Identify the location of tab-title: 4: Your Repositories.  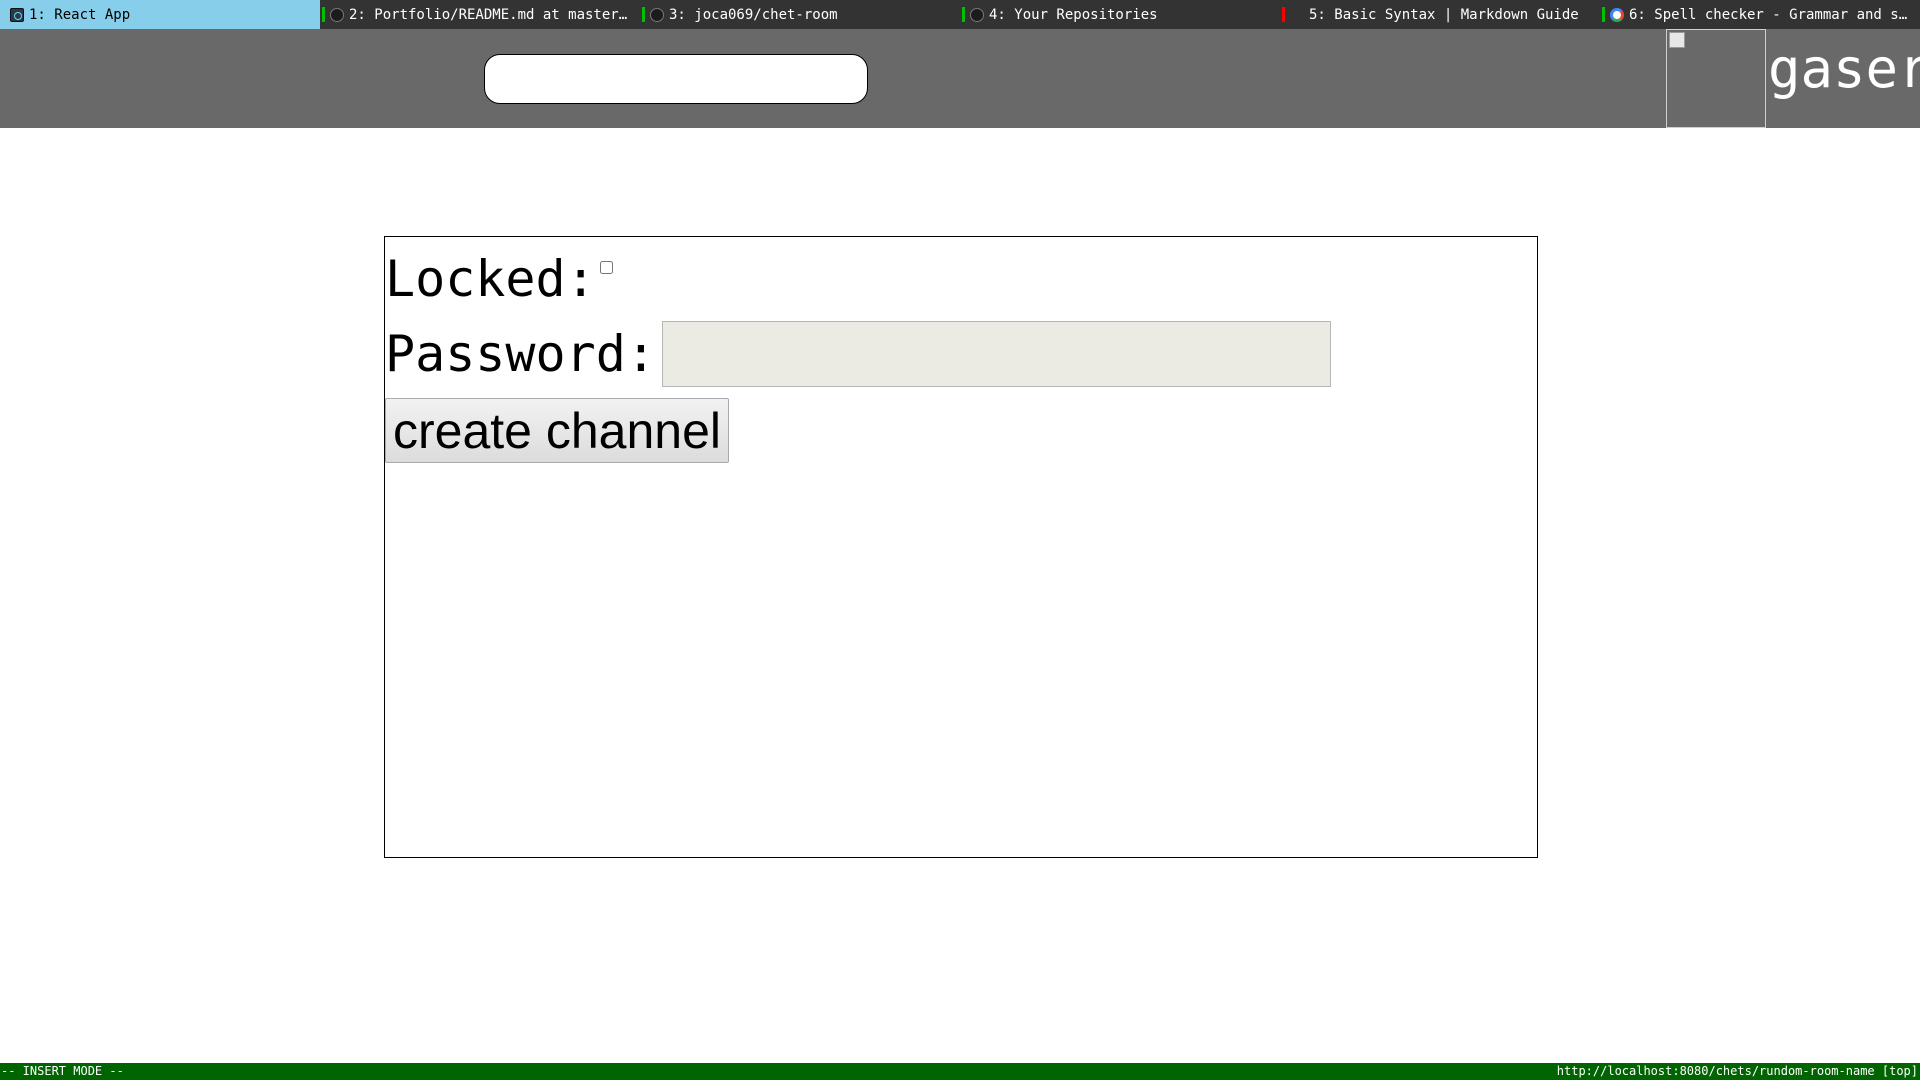
(1073, 14).